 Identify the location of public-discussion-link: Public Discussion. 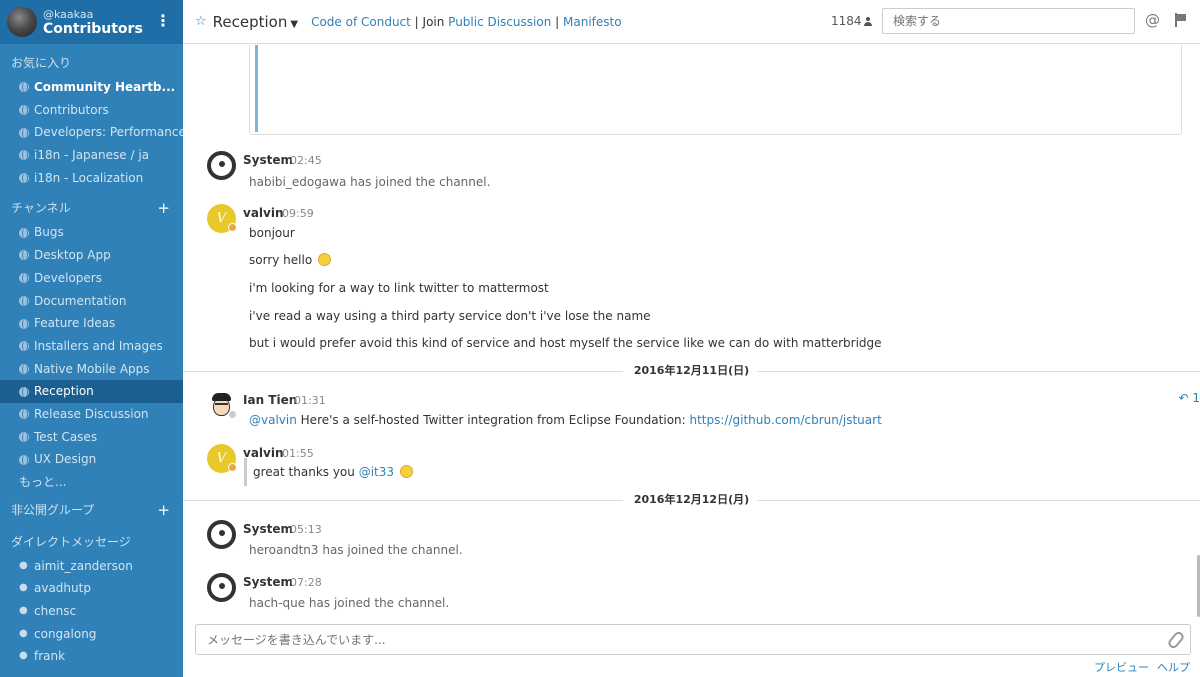
(499, 22).